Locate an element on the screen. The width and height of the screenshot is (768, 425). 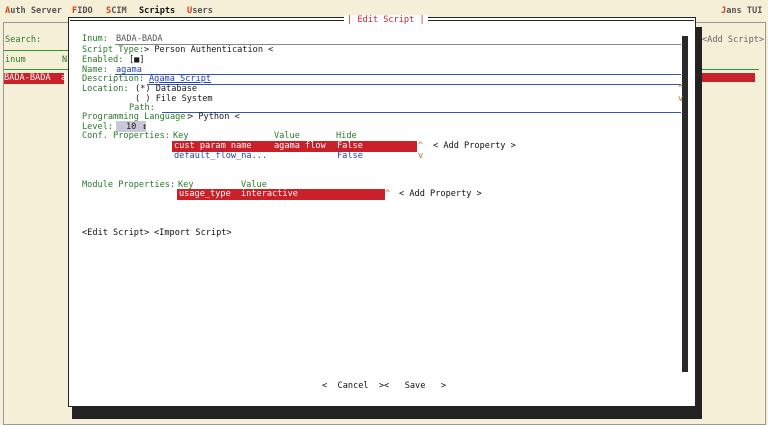
dialog-title-text: Edit Script is located at coordinates (386, 20).